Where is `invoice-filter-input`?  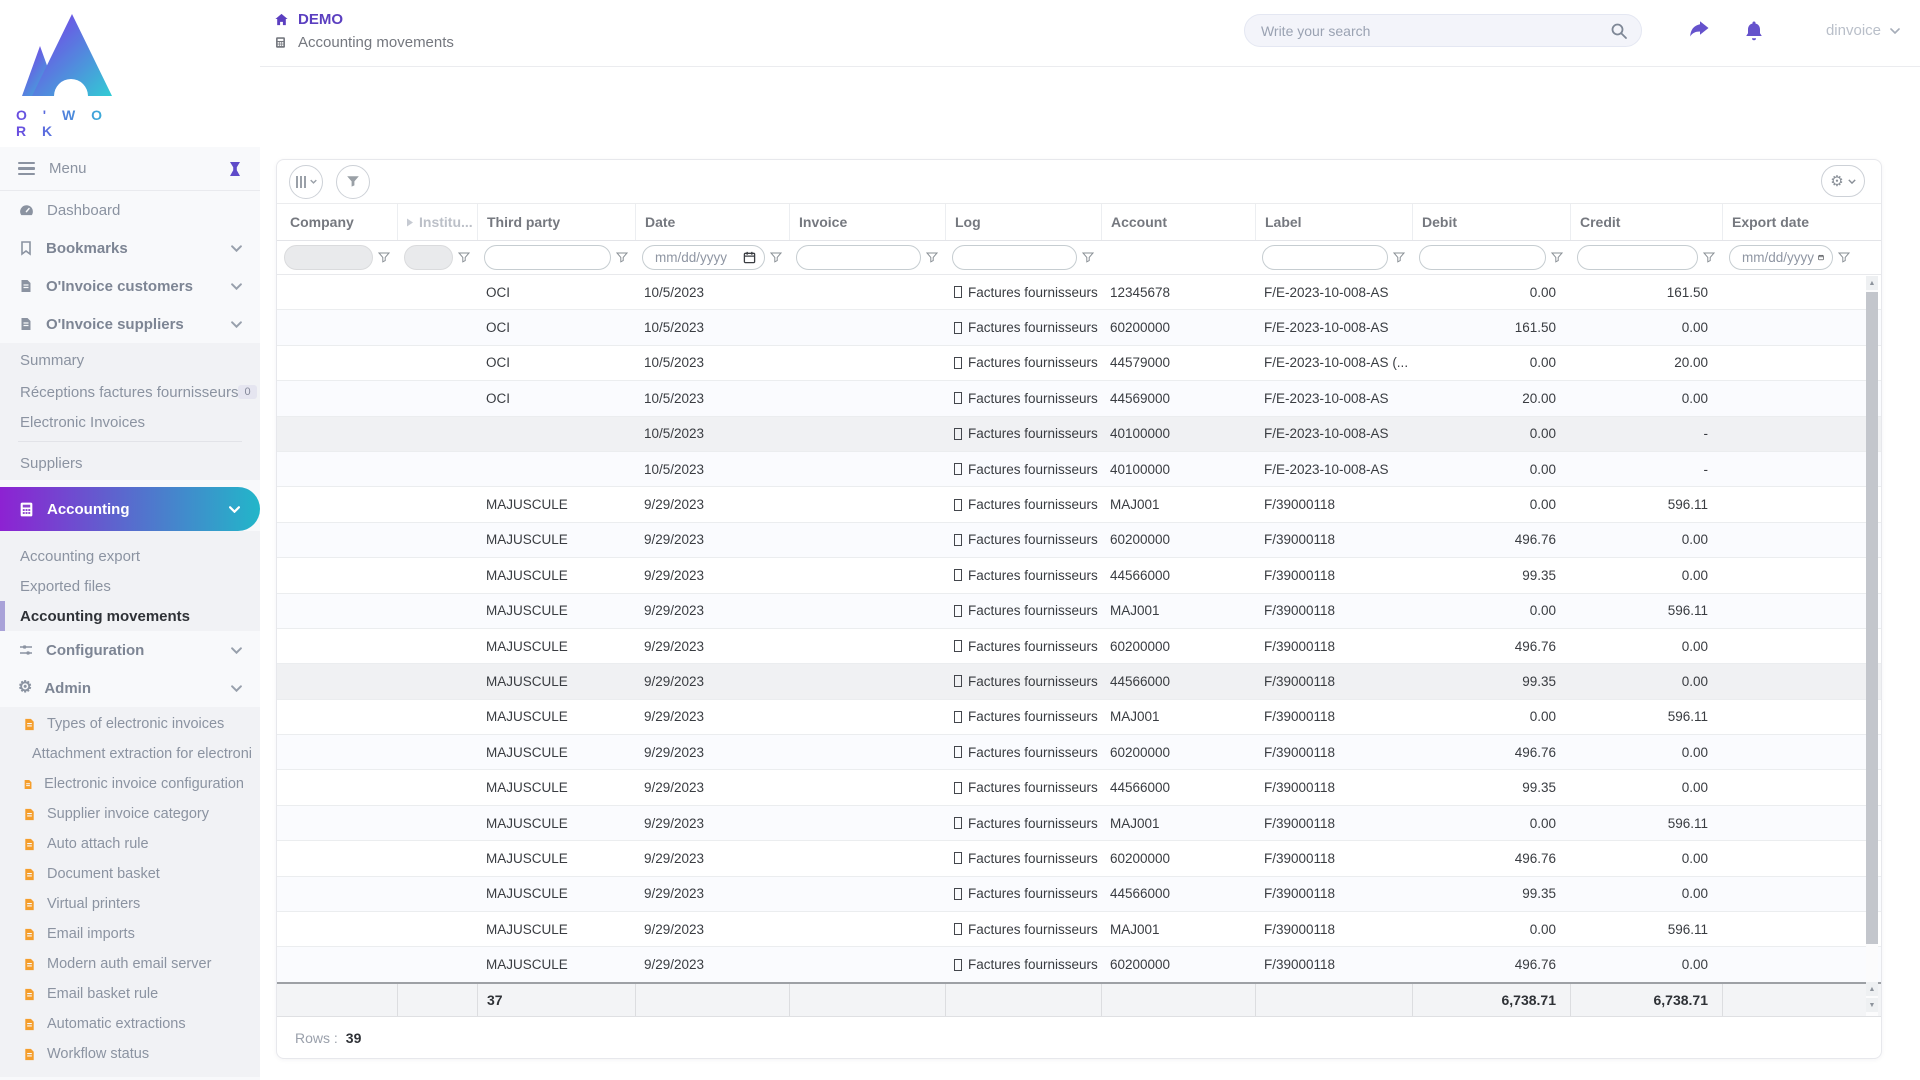
invoice-filter-input is located at coordinates (858, 257).